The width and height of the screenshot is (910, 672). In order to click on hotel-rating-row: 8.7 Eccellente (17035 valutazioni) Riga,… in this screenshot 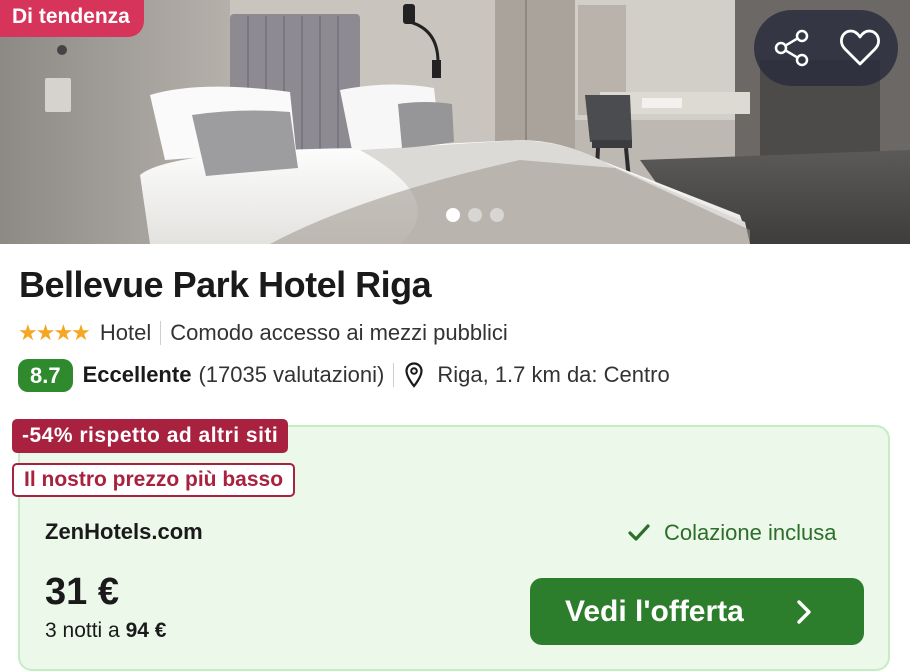, I will do `click(344, 375)`.